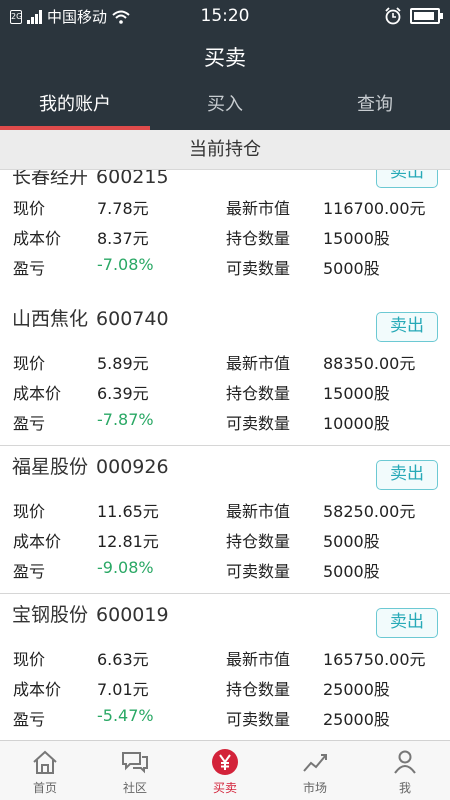  What do you see at coordinates (225, 542) in the screenshot?
I see `cost-row: 成本价 12.81元 持仓数量 5000股` at bounding box center [225, 542].